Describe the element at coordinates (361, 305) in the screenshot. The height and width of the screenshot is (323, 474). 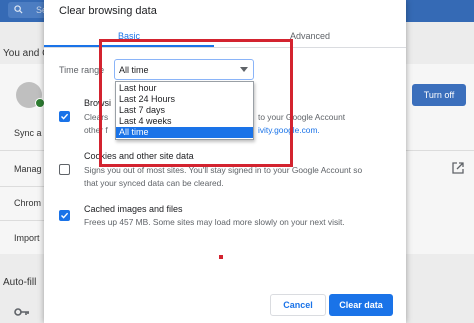
I see `clear-data-button: Clear data` at that location.